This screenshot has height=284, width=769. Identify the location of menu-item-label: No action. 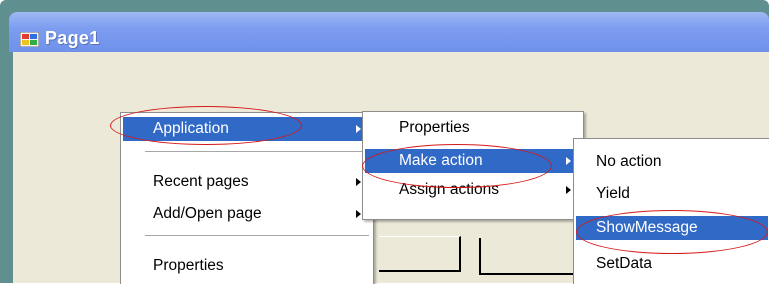
(629, 161).